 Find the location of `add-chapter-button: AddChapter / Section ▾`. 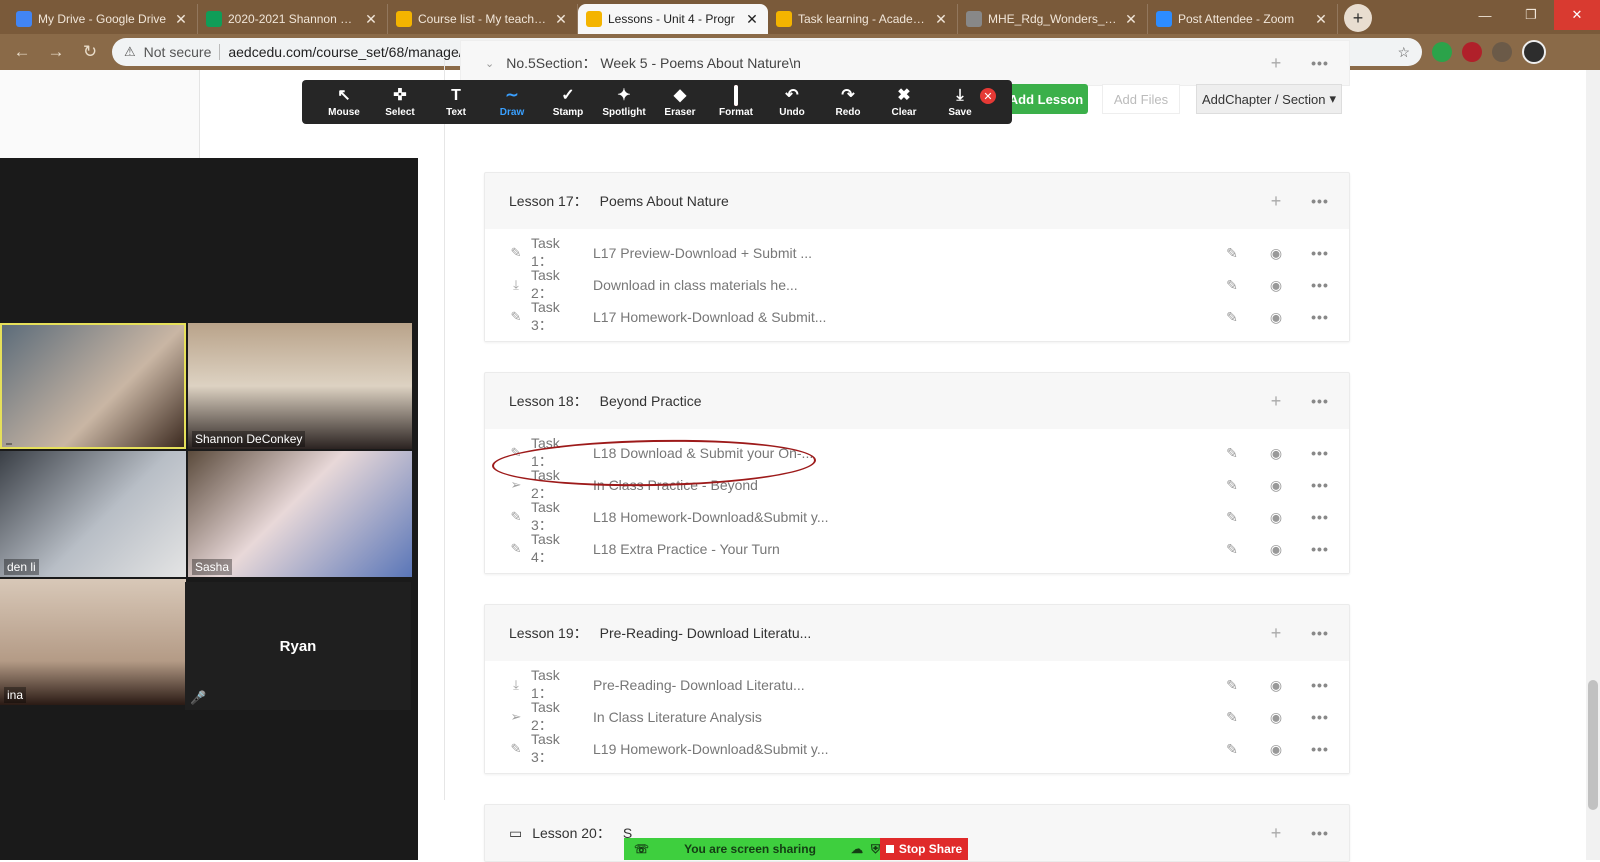

add-chapter-button: AddChapter / Section ▾ is located at coordinates (1269, 99).